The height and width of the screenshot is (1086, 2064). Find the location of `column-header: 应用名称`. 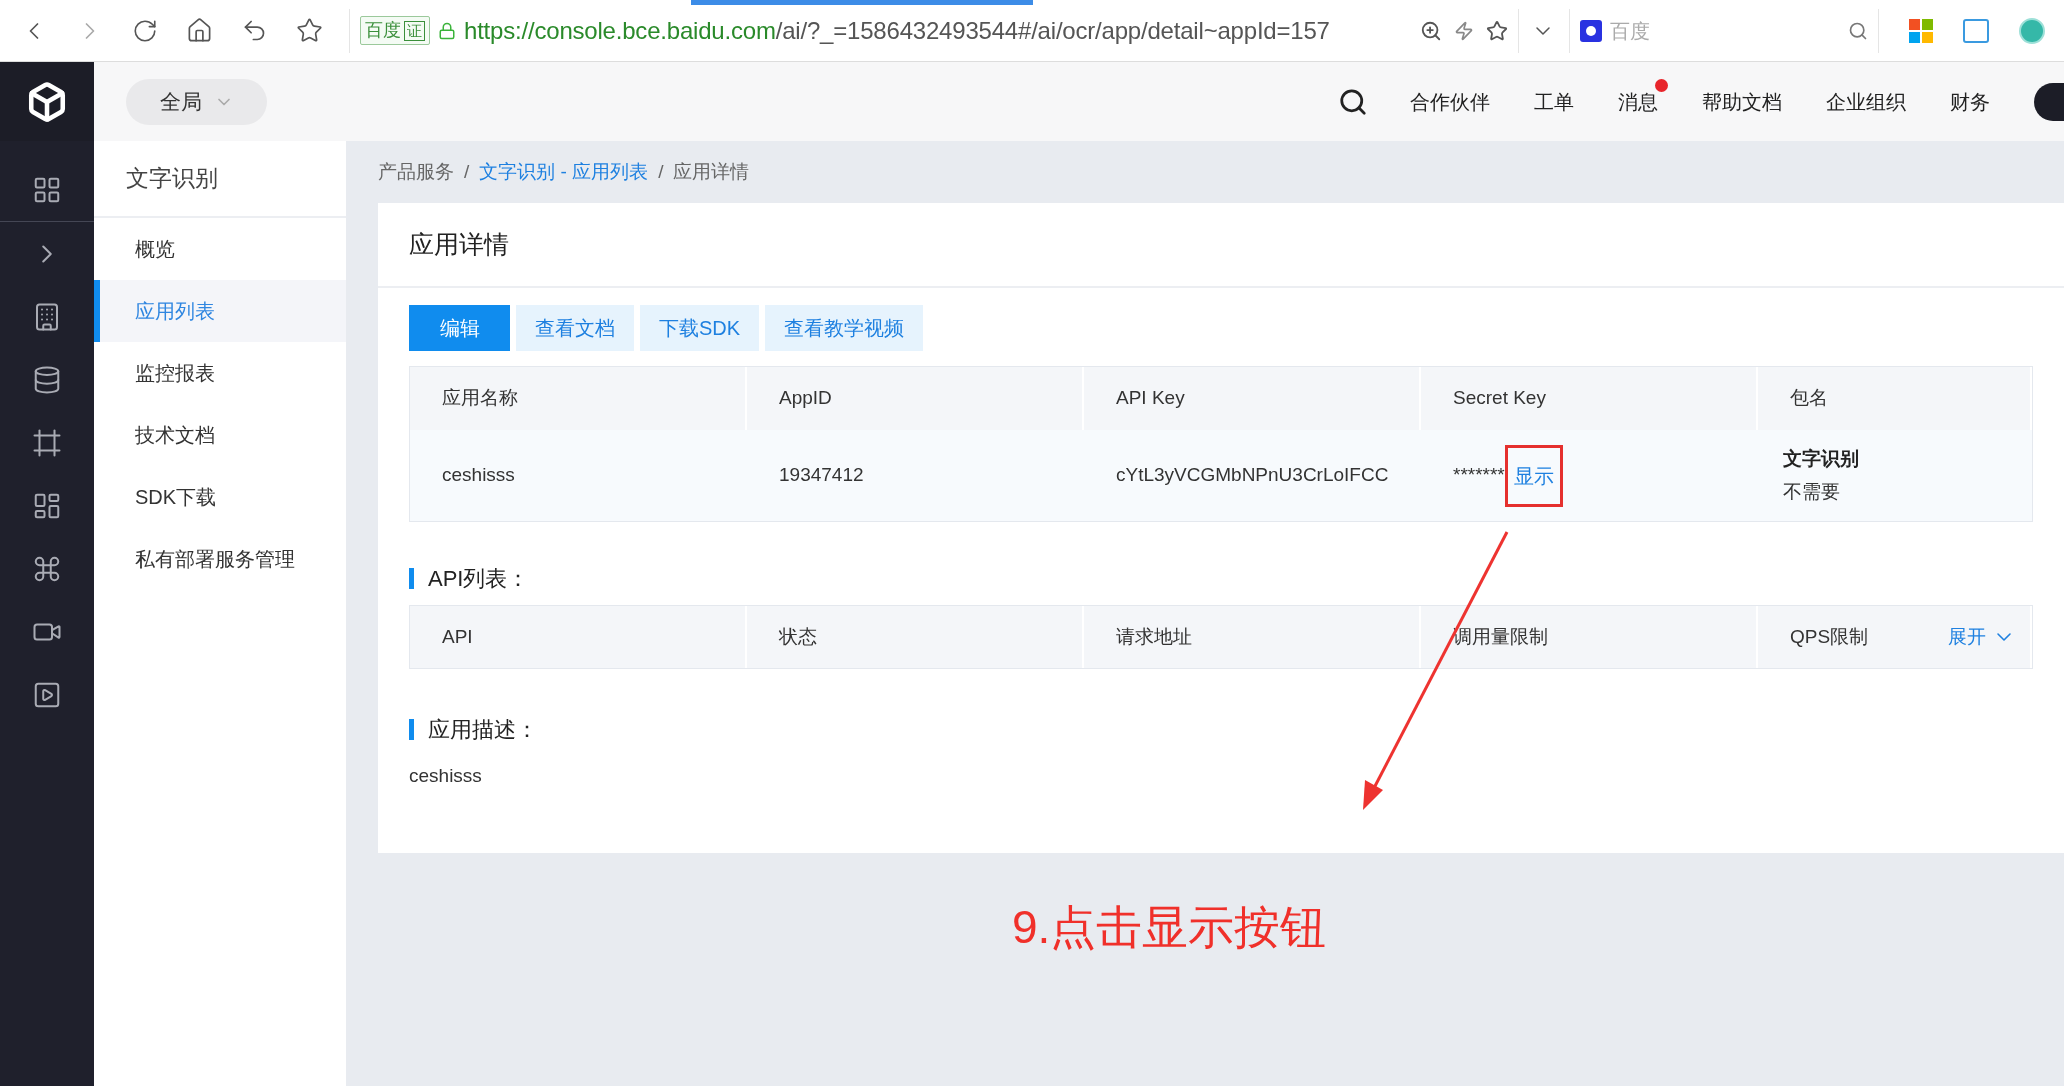

column-header: 应用名称 is located at coordinates (480, 398).